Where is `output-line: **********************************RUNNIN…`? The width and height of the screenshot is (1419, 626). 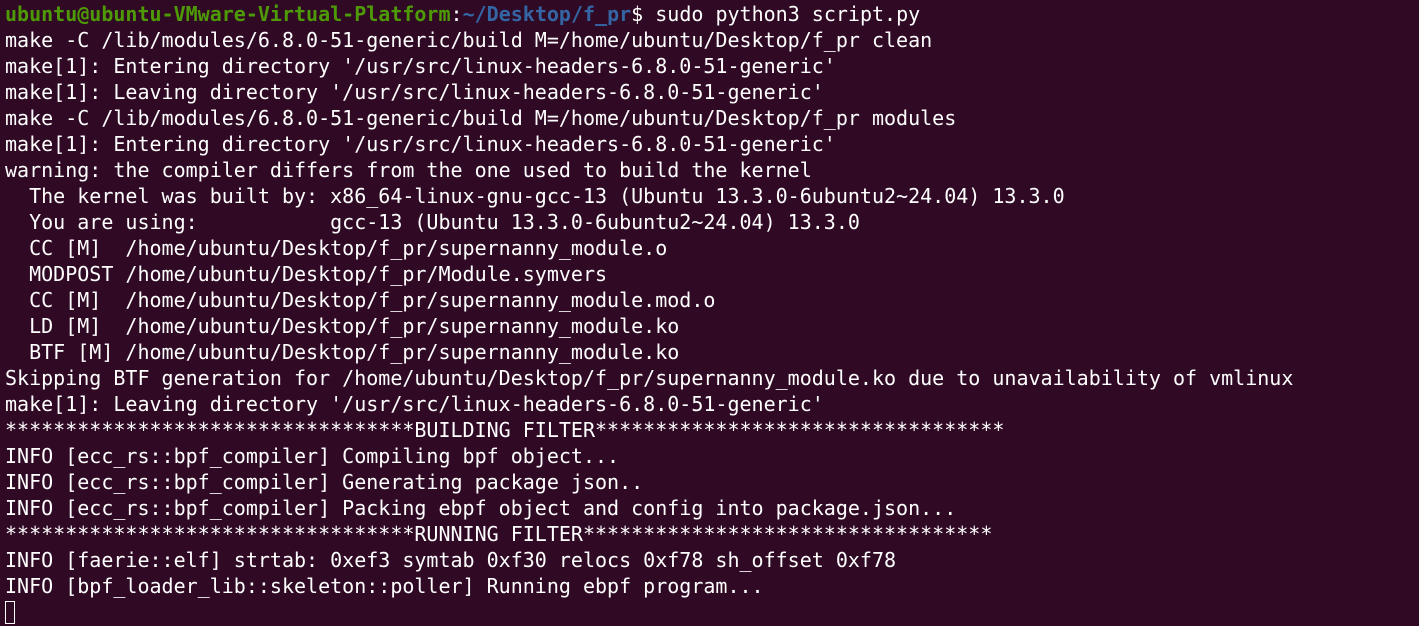 output-line: **********************************RUNNIN… is located at coordinates (499, 534).